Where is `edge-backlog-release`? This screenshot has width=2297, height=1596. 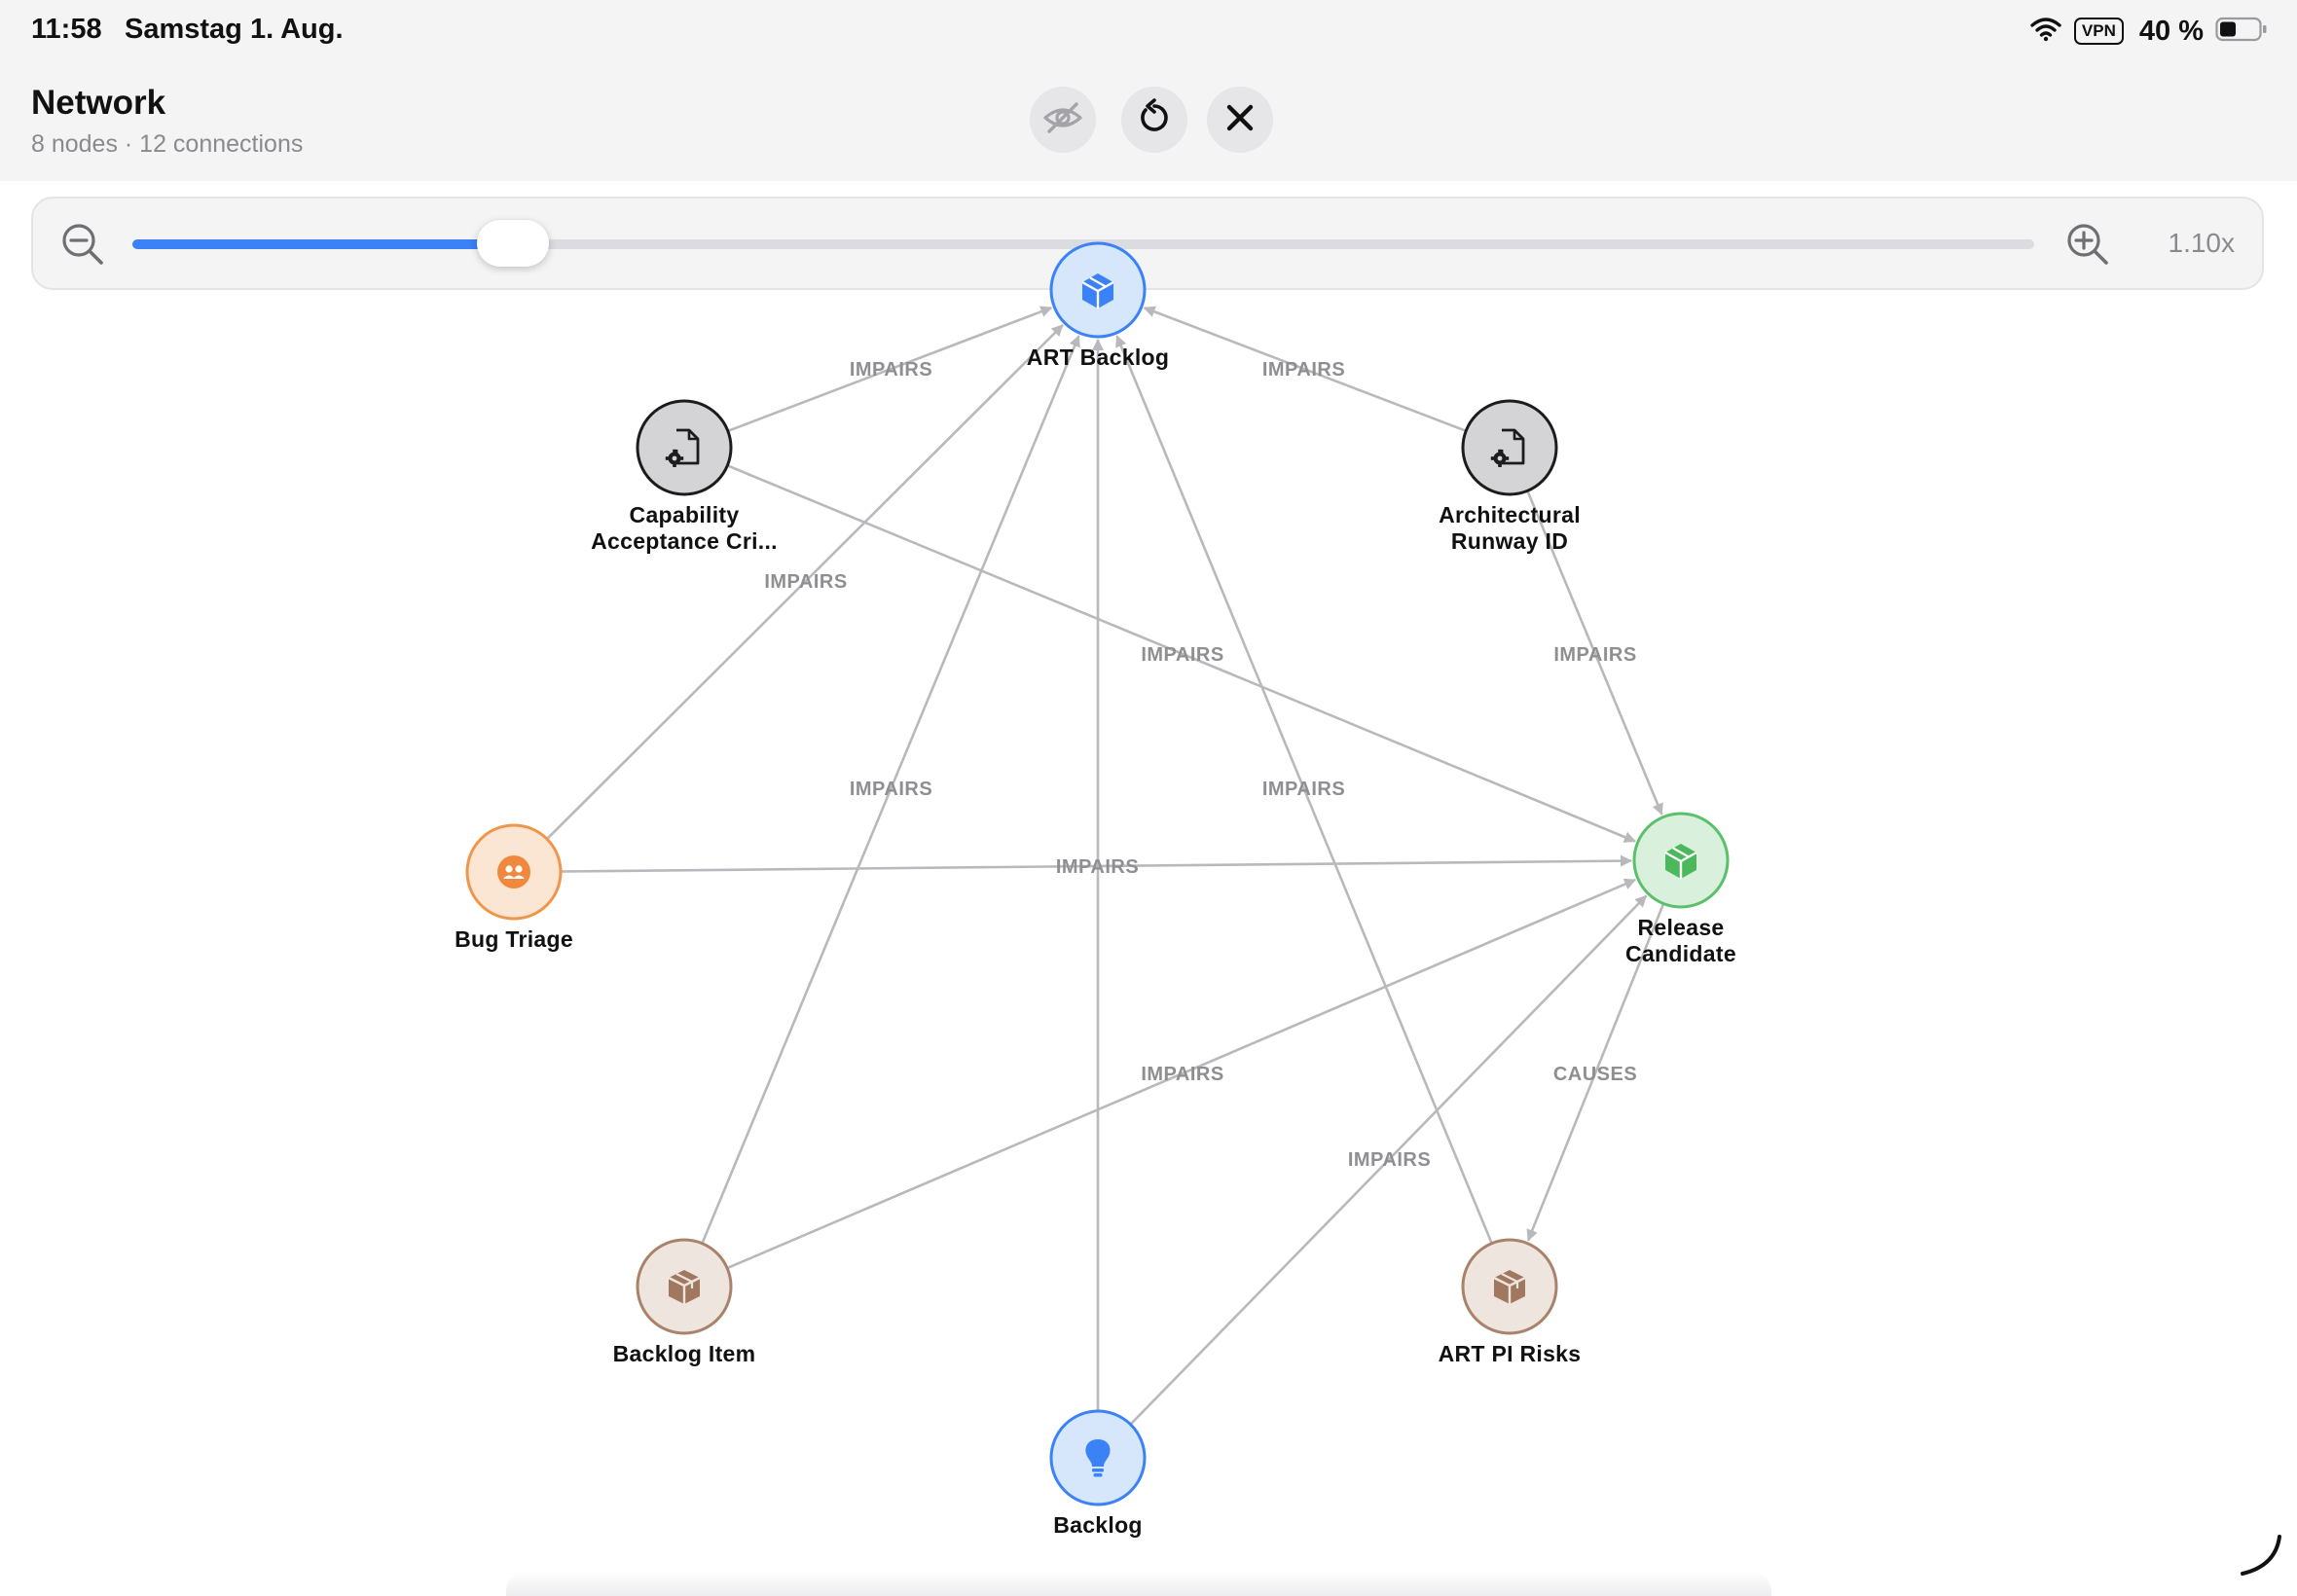
edge-backlog-release is located at coordinates (1372, 1176).